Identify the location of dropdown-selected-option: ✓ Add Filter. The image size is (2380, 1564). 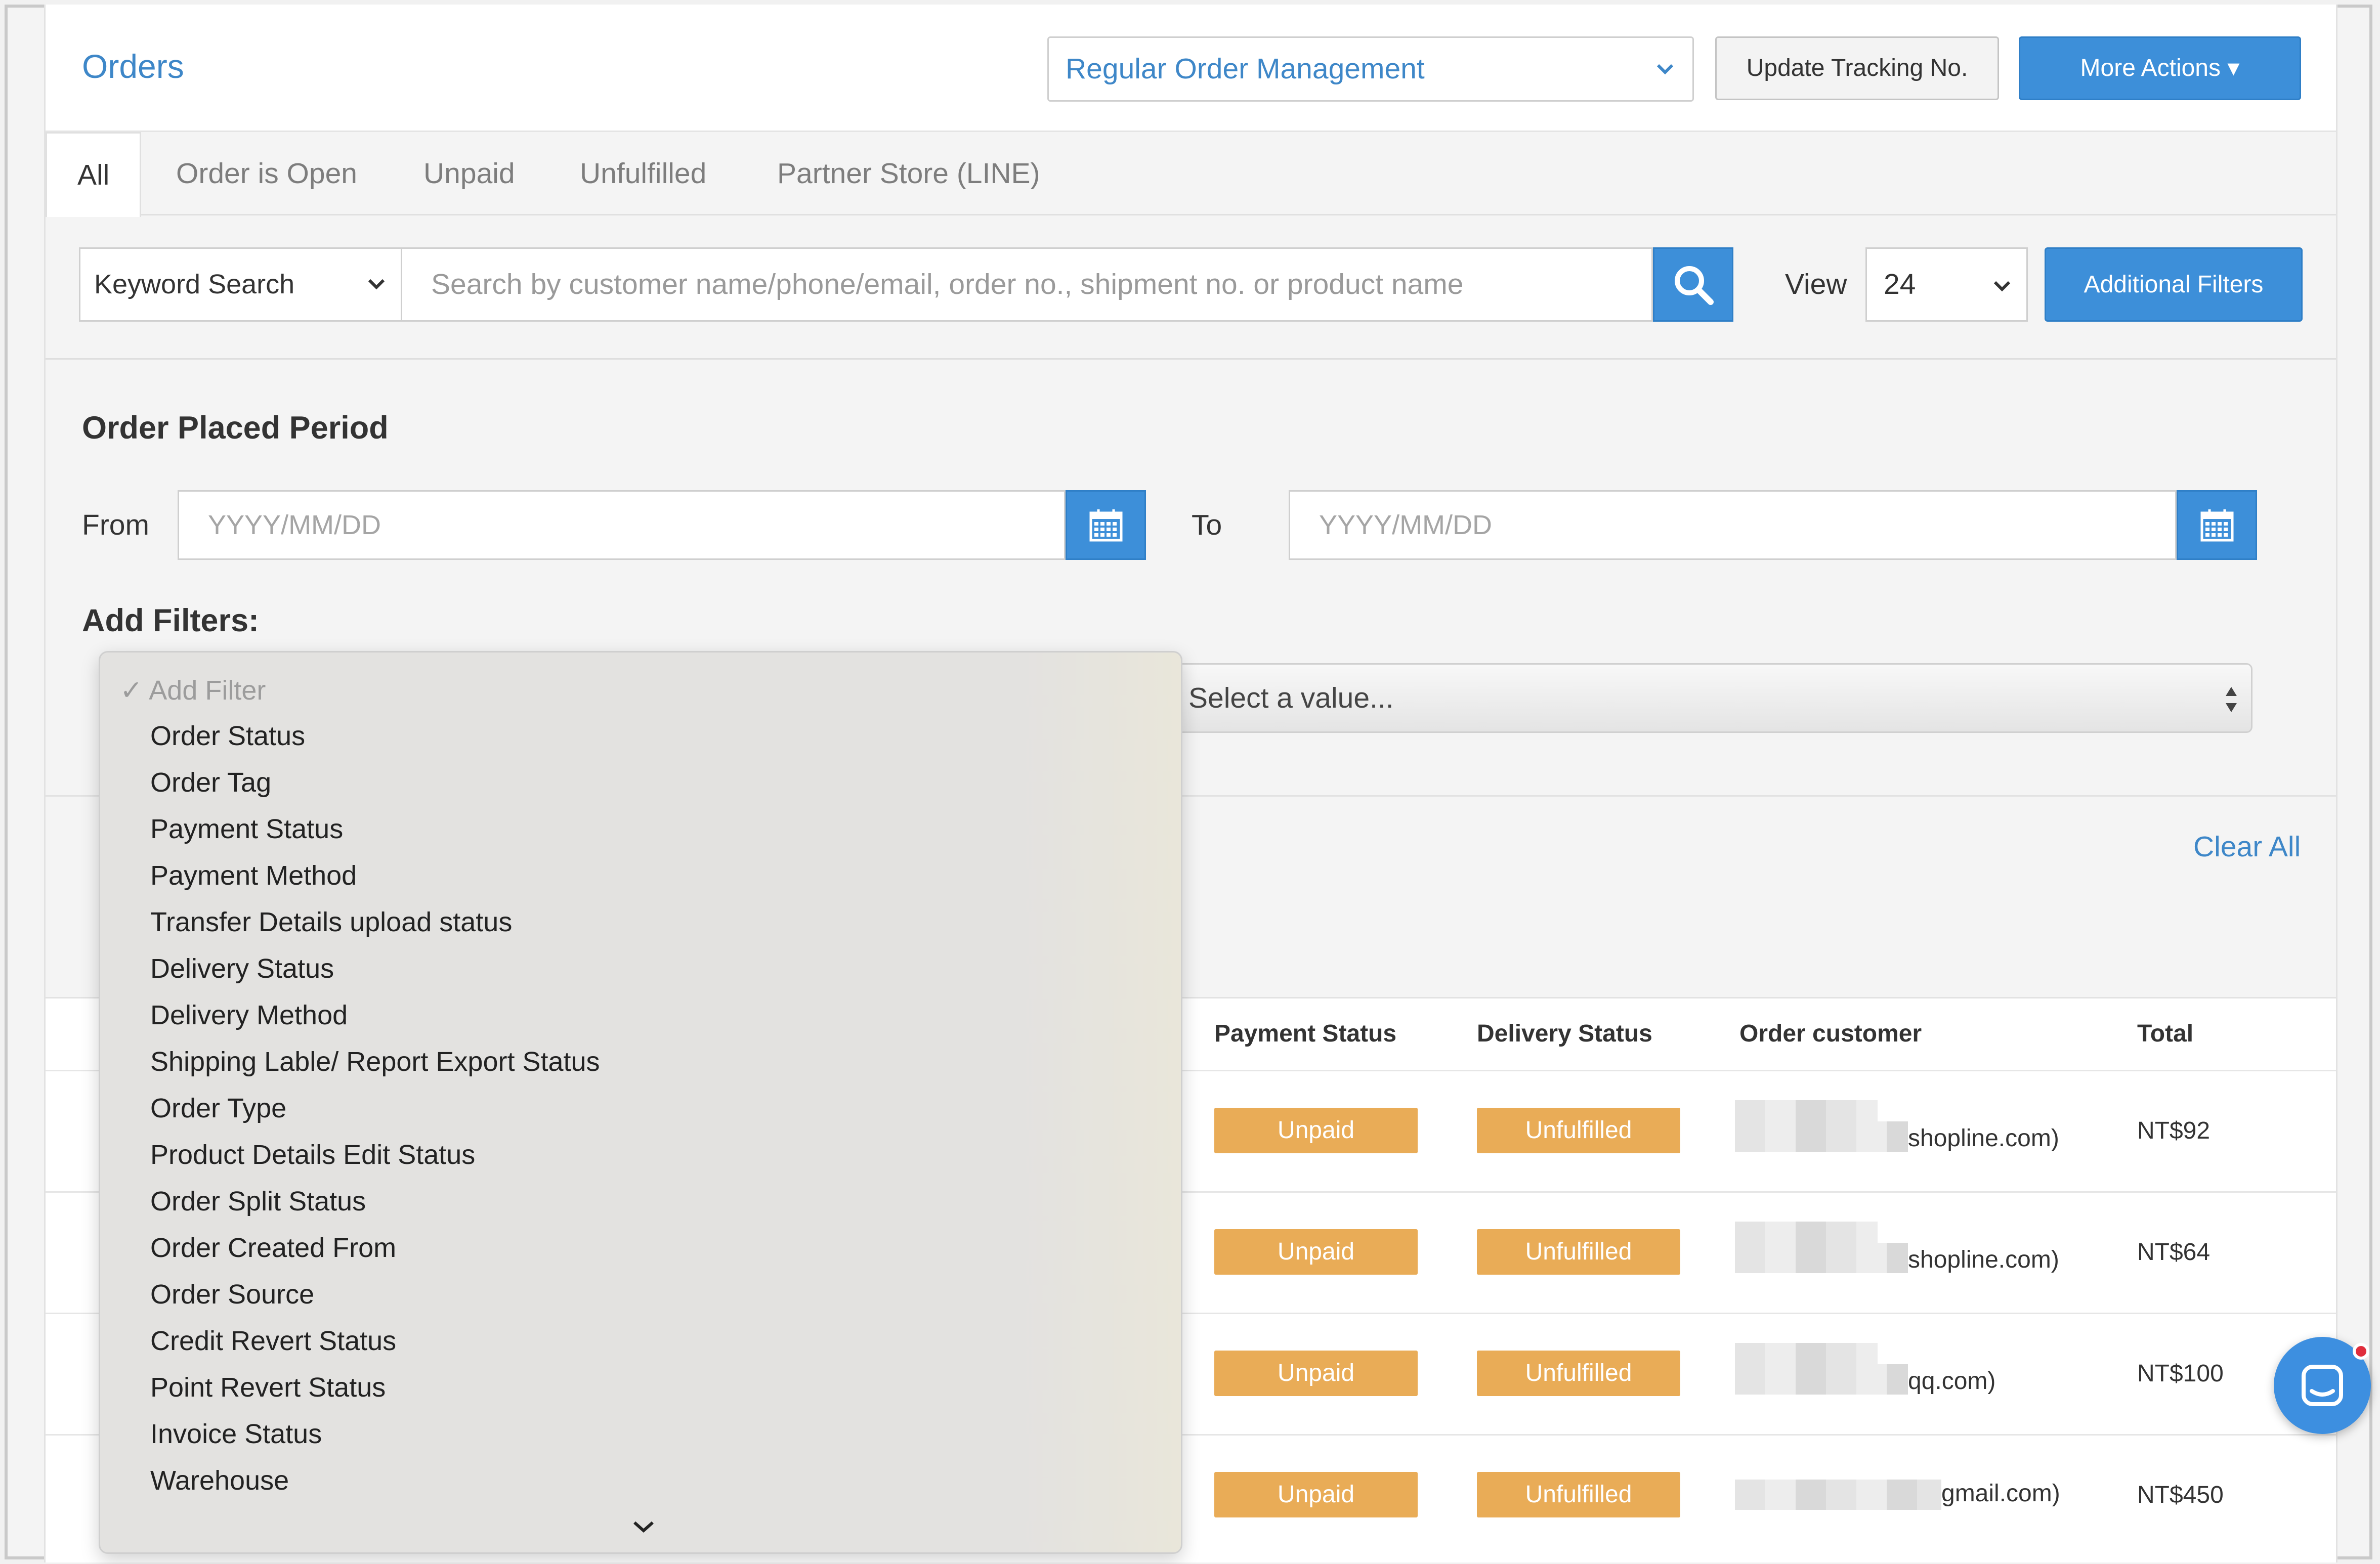
(193, 690).